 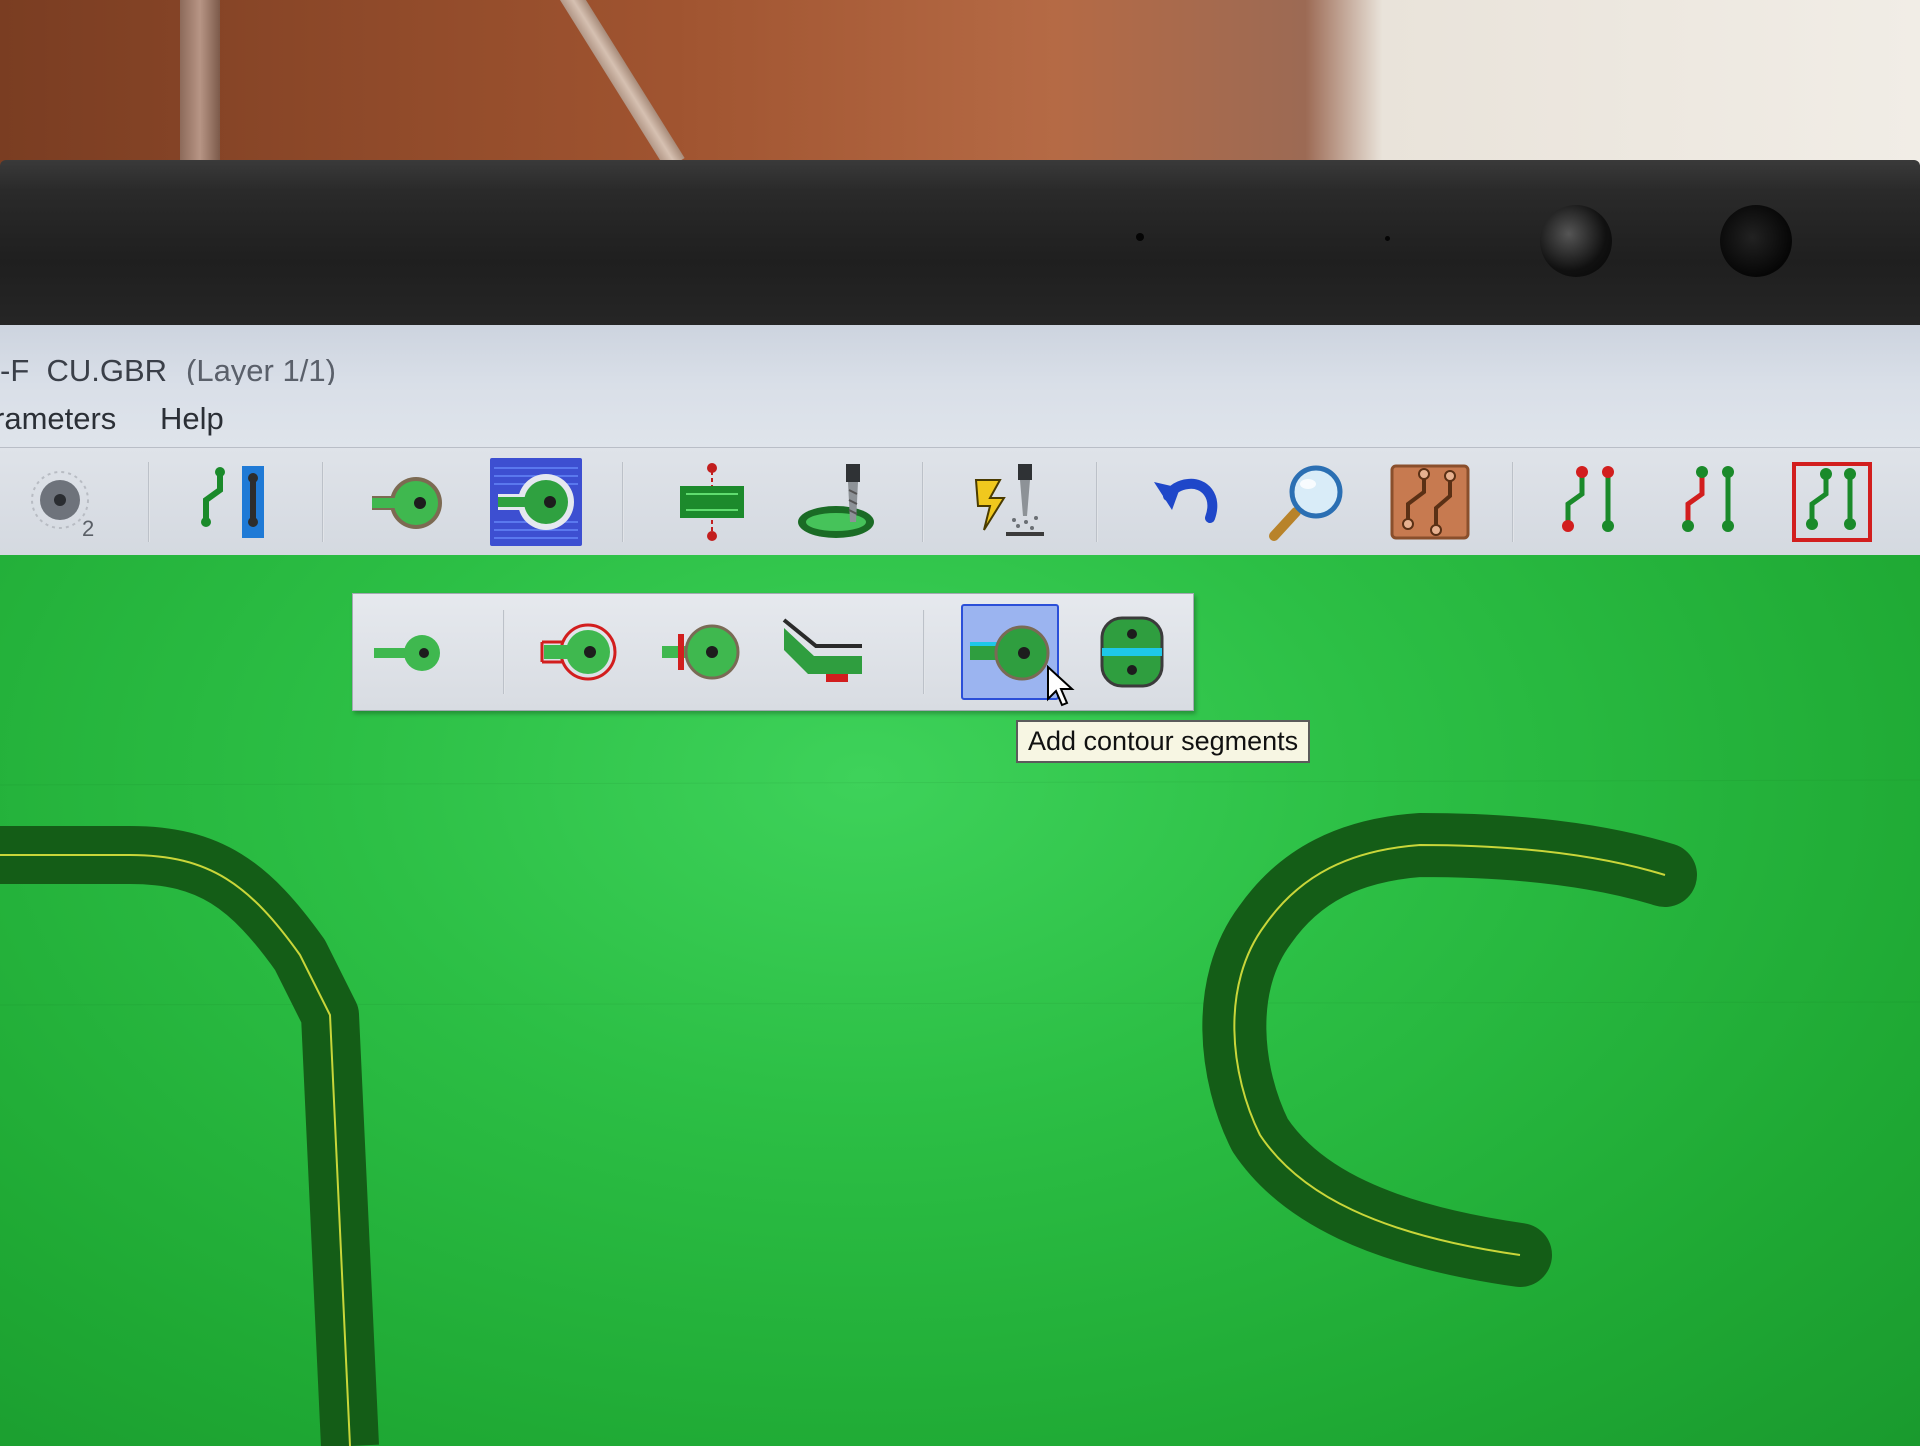 I want to click on zoom-icon, so click(x=1306, y=503).